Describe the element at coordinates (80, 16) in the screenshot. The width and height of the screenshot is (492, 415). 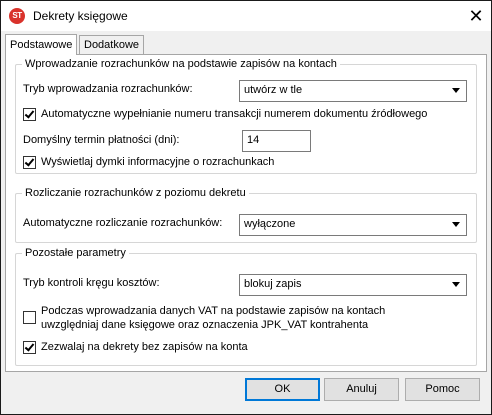
I see `window-title: Dekrety księgowe` at that location.